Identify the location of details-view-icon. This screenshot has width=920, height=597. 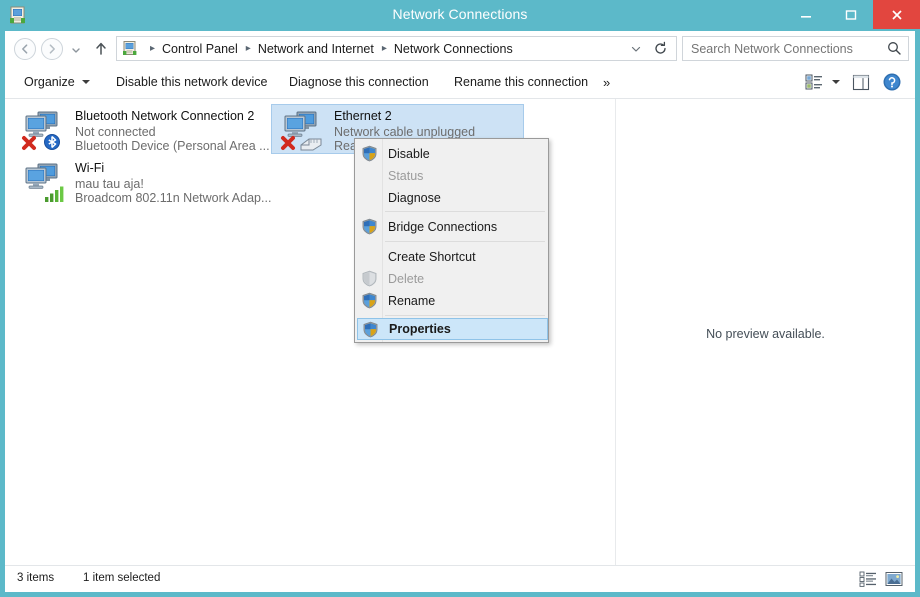
(867, 579).